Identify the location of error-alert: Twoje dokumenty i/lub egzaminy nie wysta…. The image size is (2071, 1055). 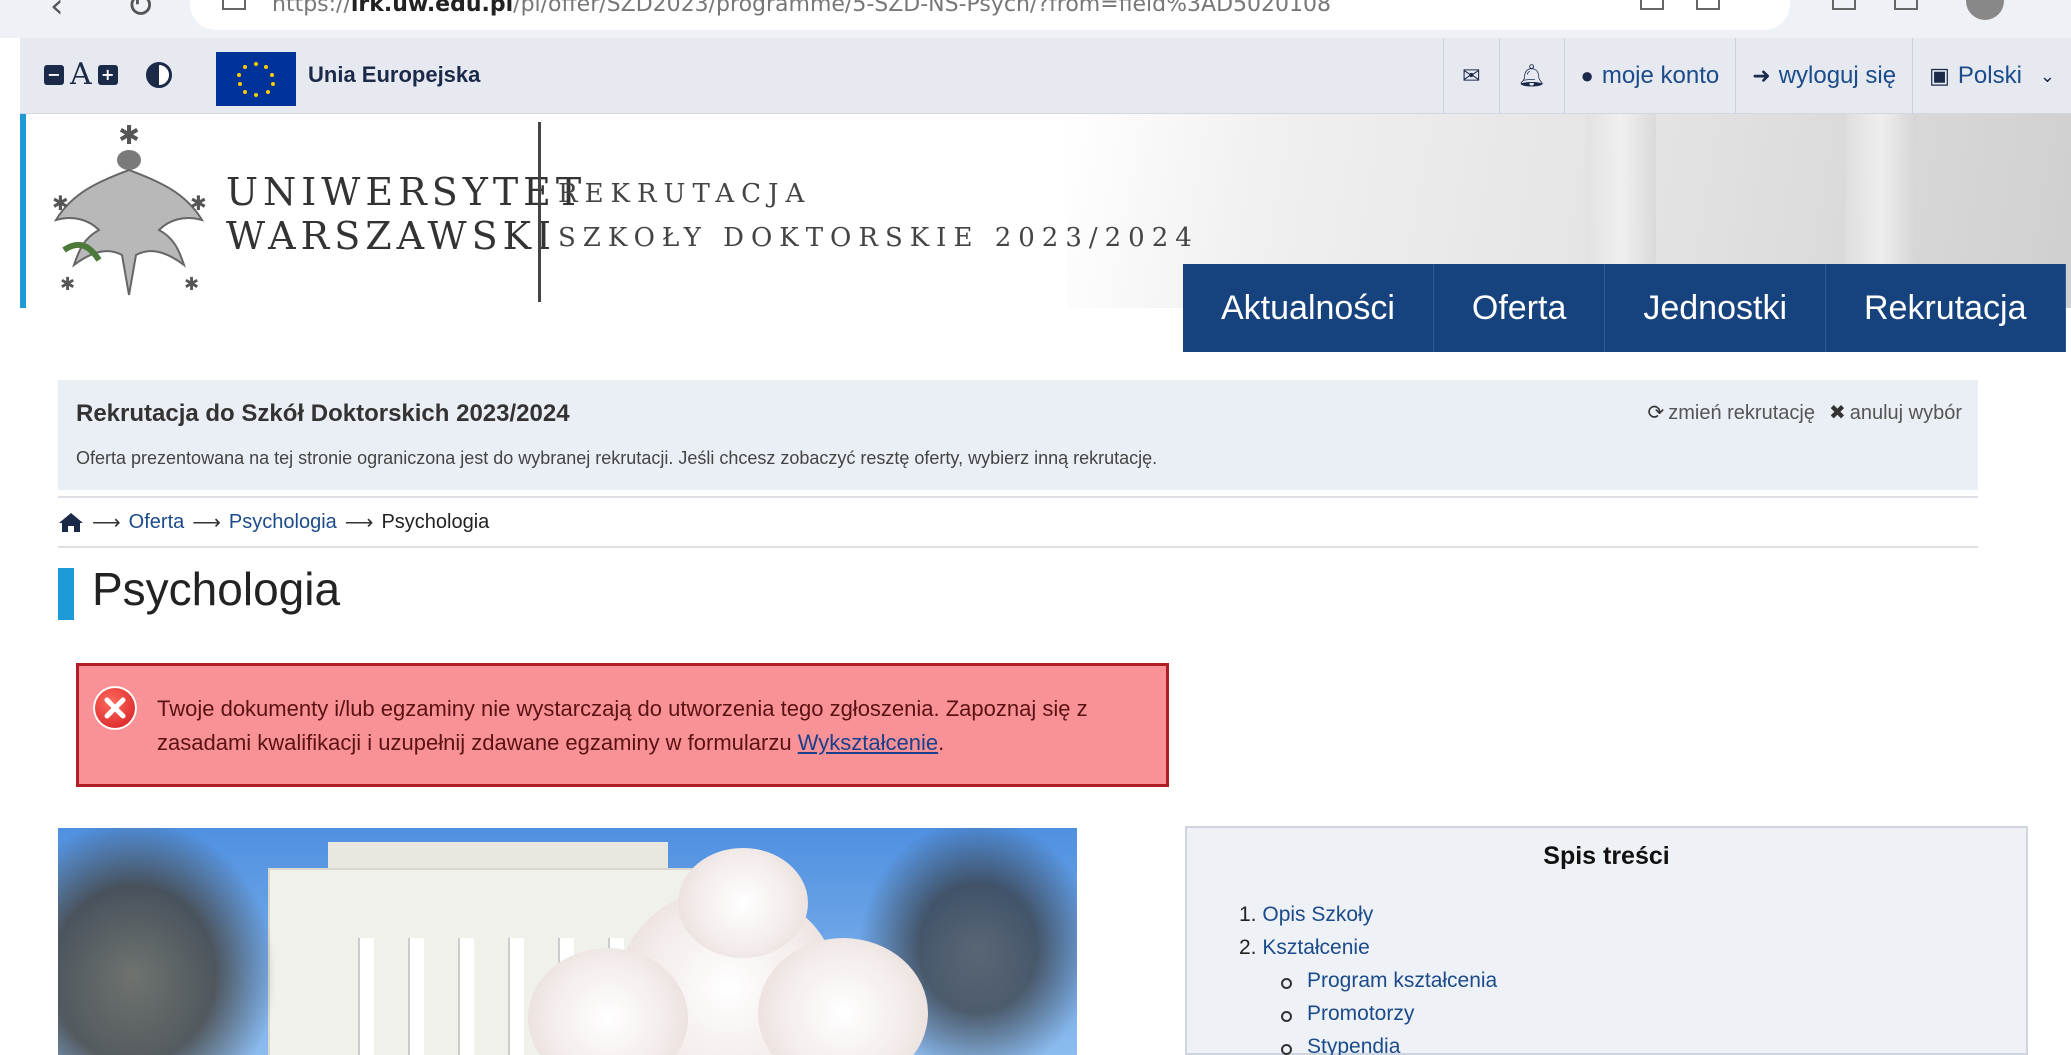
(622, 725).